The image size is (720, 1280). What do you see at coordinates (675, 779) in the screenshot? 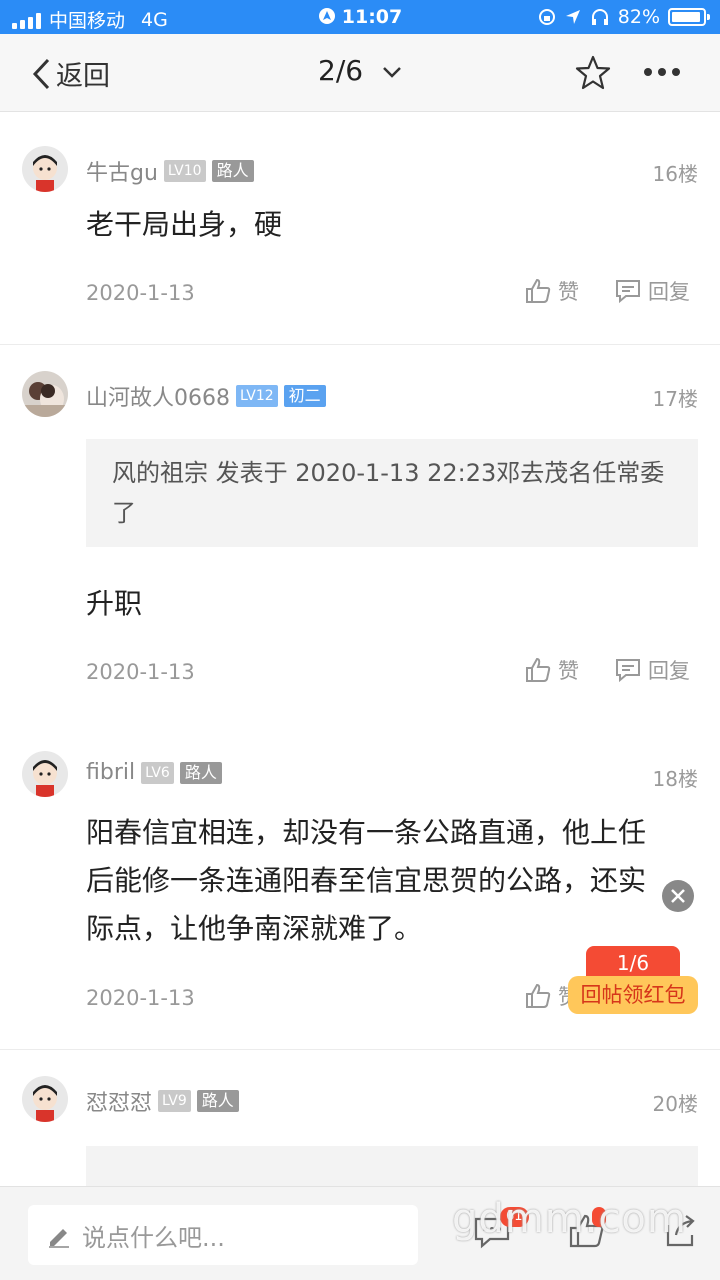
I see `floor-number: 18楼` at bounding box center [675, 779].